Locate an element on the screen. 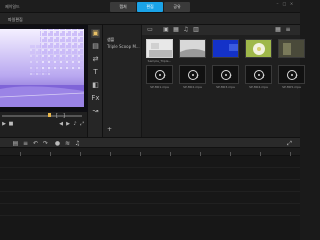 This screenshot has height=240, width=320. title-bar: 제이일드 캡처 편집 공유 – □ × is located at coordinates (150, 6).